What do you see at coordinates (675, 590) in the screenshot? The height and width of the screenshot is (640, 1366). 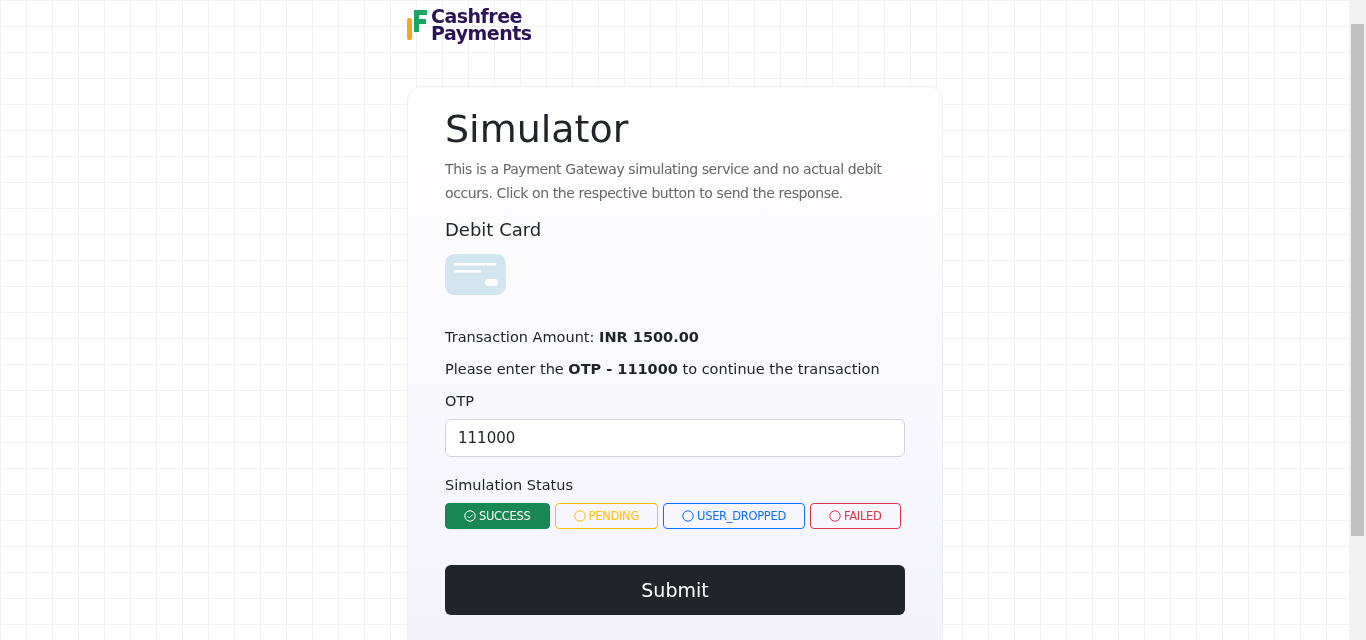 I see `submit-button: Submit` at bounding box center [675, 590].